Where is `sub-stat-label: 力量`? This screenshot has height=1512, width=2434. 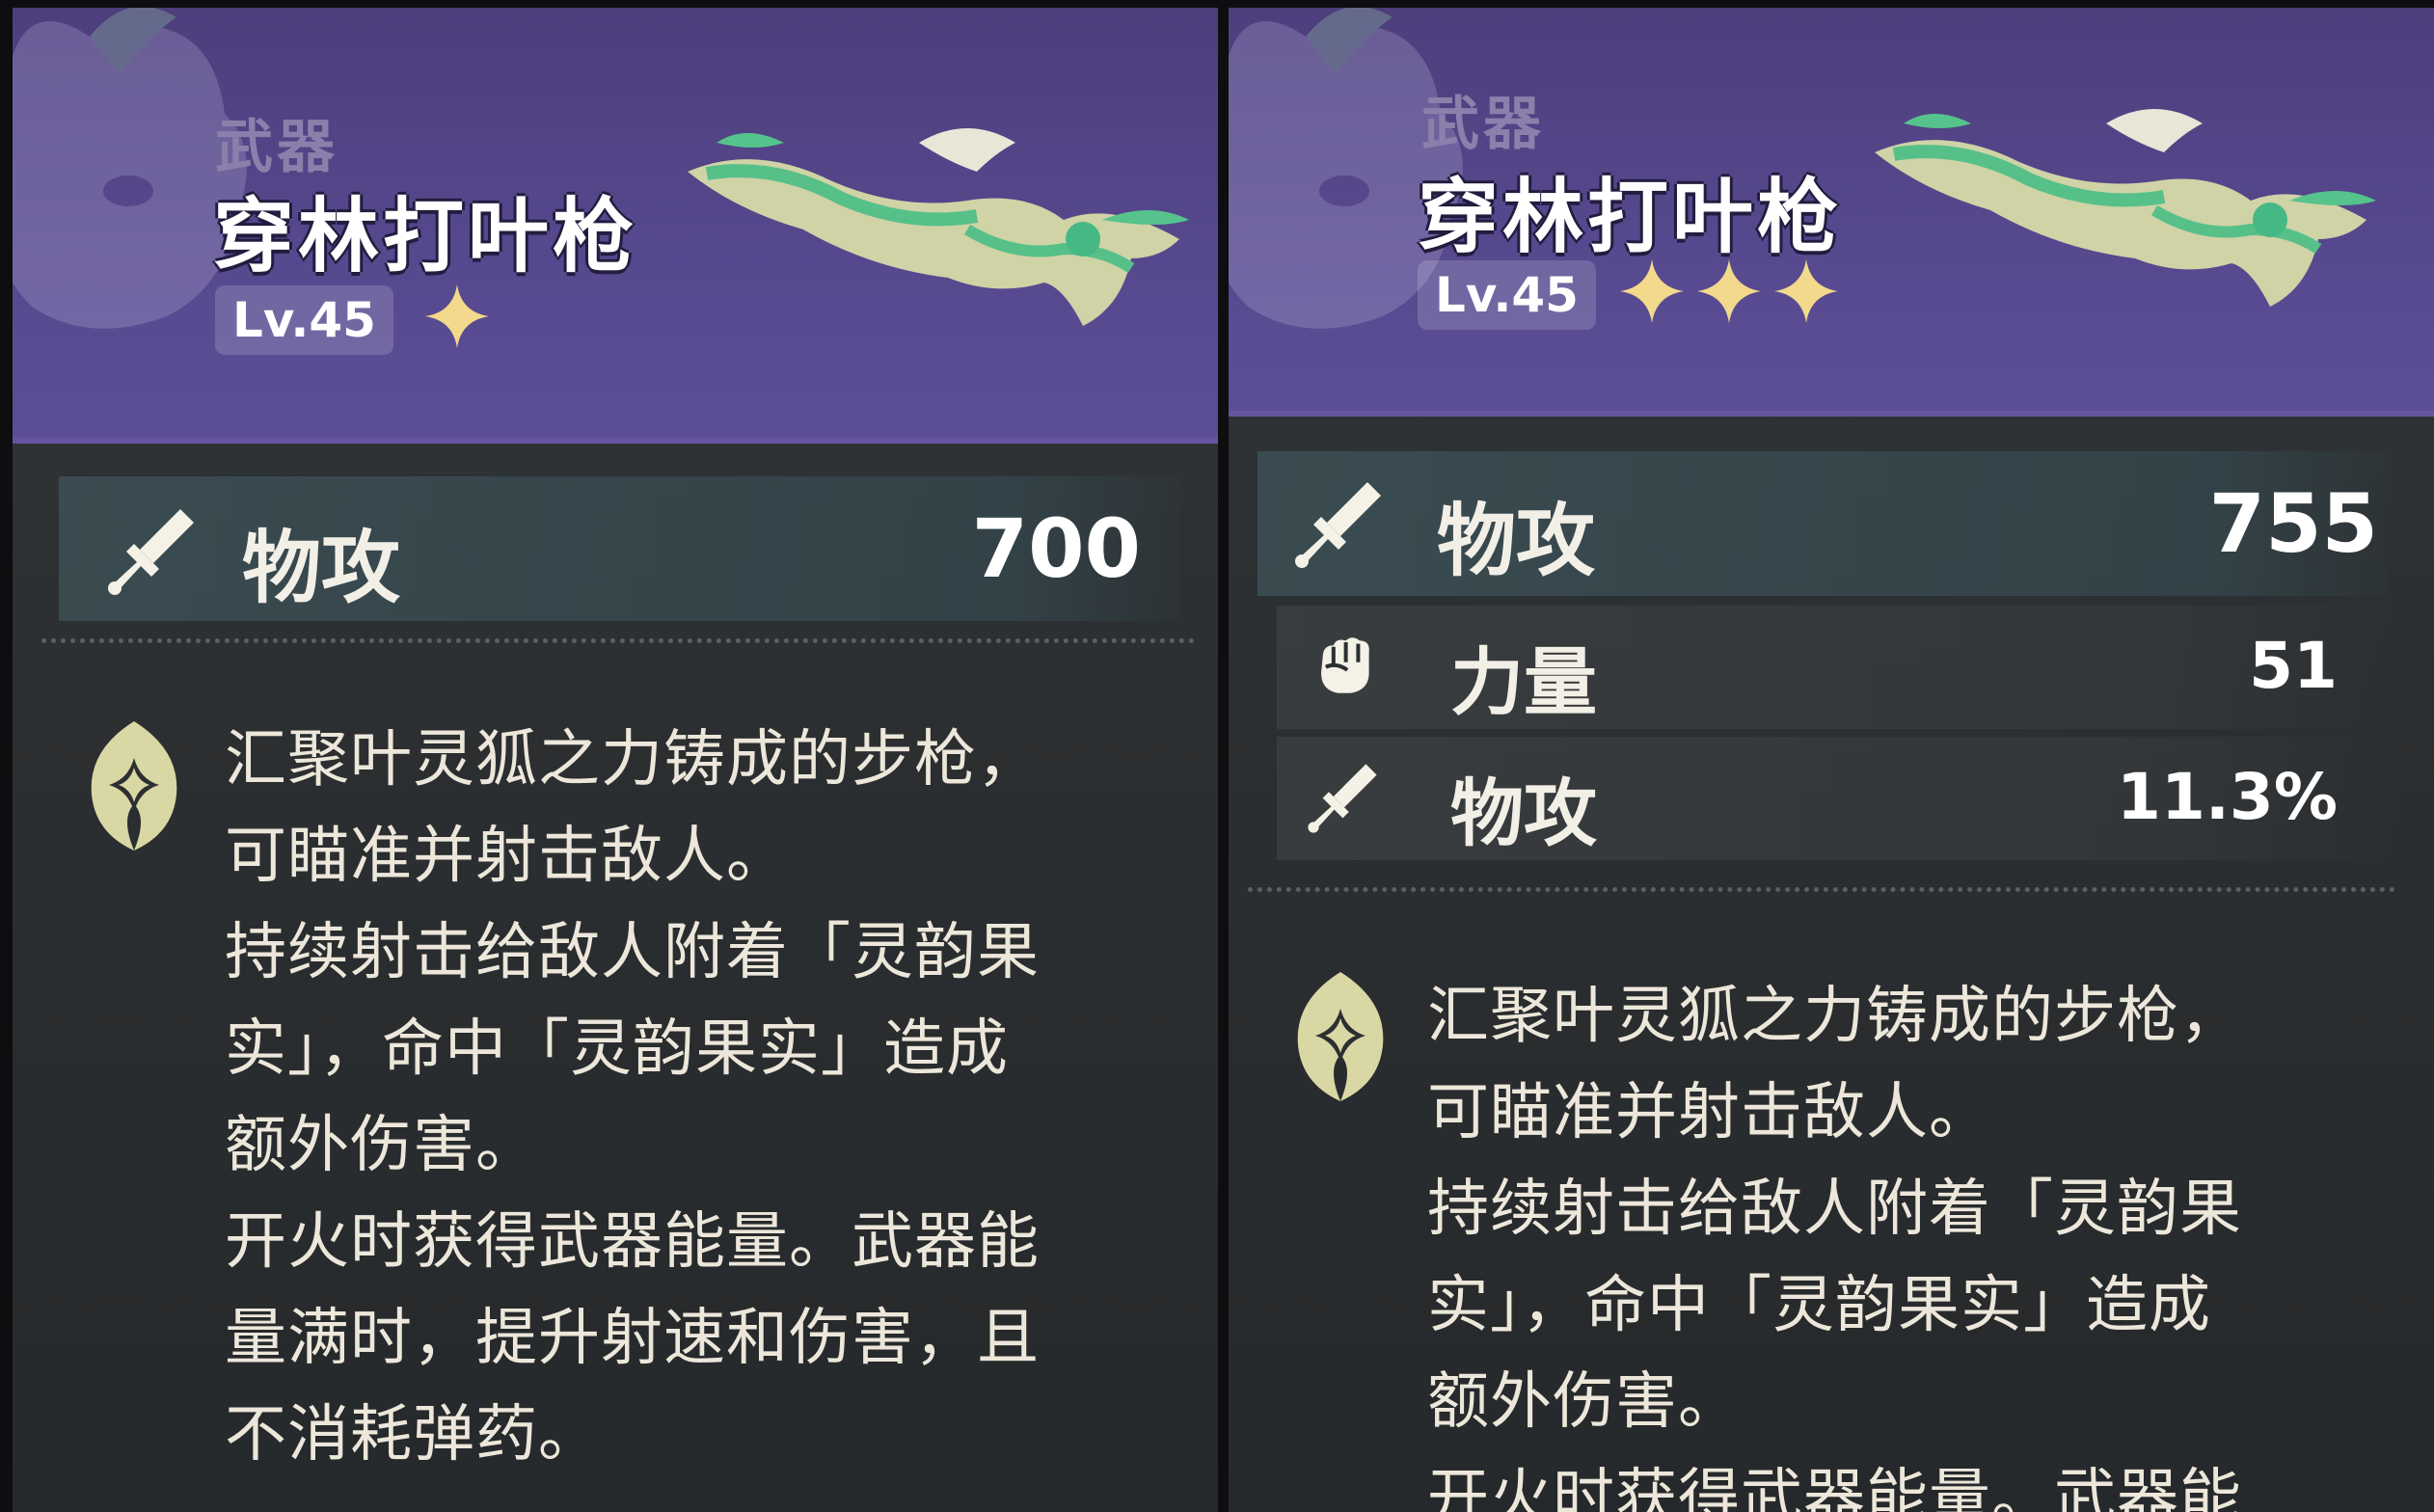
sub-stat-label: 力量 is located at coordinates (1523, 682).